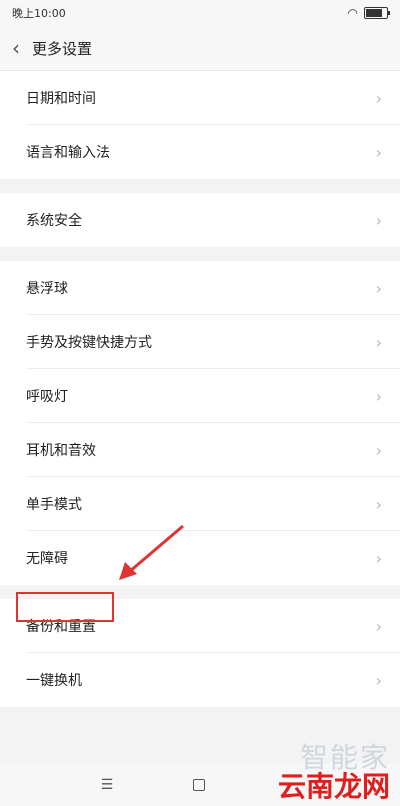 This screenshot has height=806, width=400. Describe the element at coordinates (62, 48) in the screenshot. I see `page-title: 更多设置` at that location.